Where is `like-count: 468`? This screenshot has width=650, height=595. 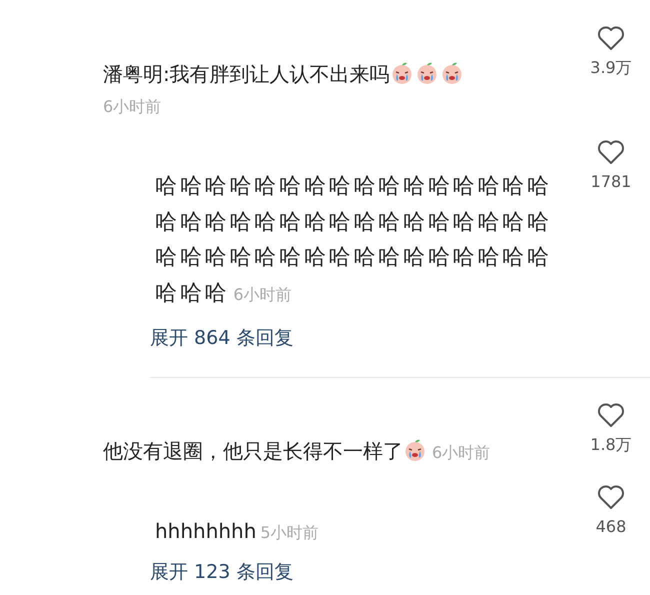 like-count: 468 is located at coordinates (611, 527).